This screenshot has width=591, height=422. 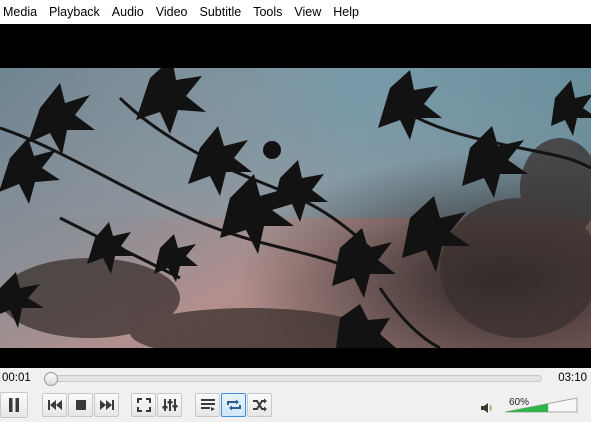 I want to click on next-icon, so click(x=106, y=405).